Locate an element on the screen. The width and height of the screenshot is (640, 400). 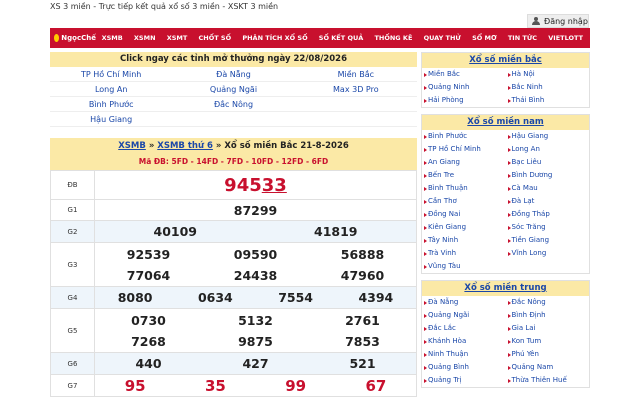
sidebar-item: Tiền Giang is located at coordinates (548, 240).